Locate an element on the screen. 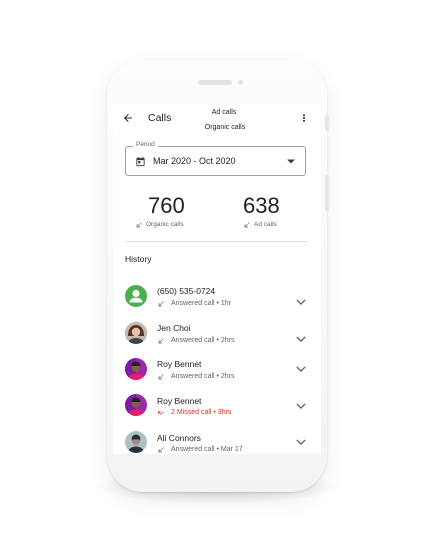  contact-name: Jen Choi is located at coordinates (174, 328).